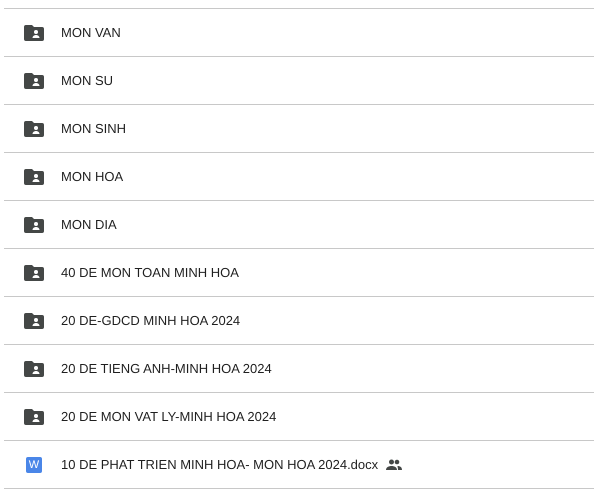 The image size is (594, 491). What do you see at coordinates (150, 320) in the screenshot?
I see `file-name: 20 DE-GDCD MINH HOA 2024` at bounding box center [150, 320].